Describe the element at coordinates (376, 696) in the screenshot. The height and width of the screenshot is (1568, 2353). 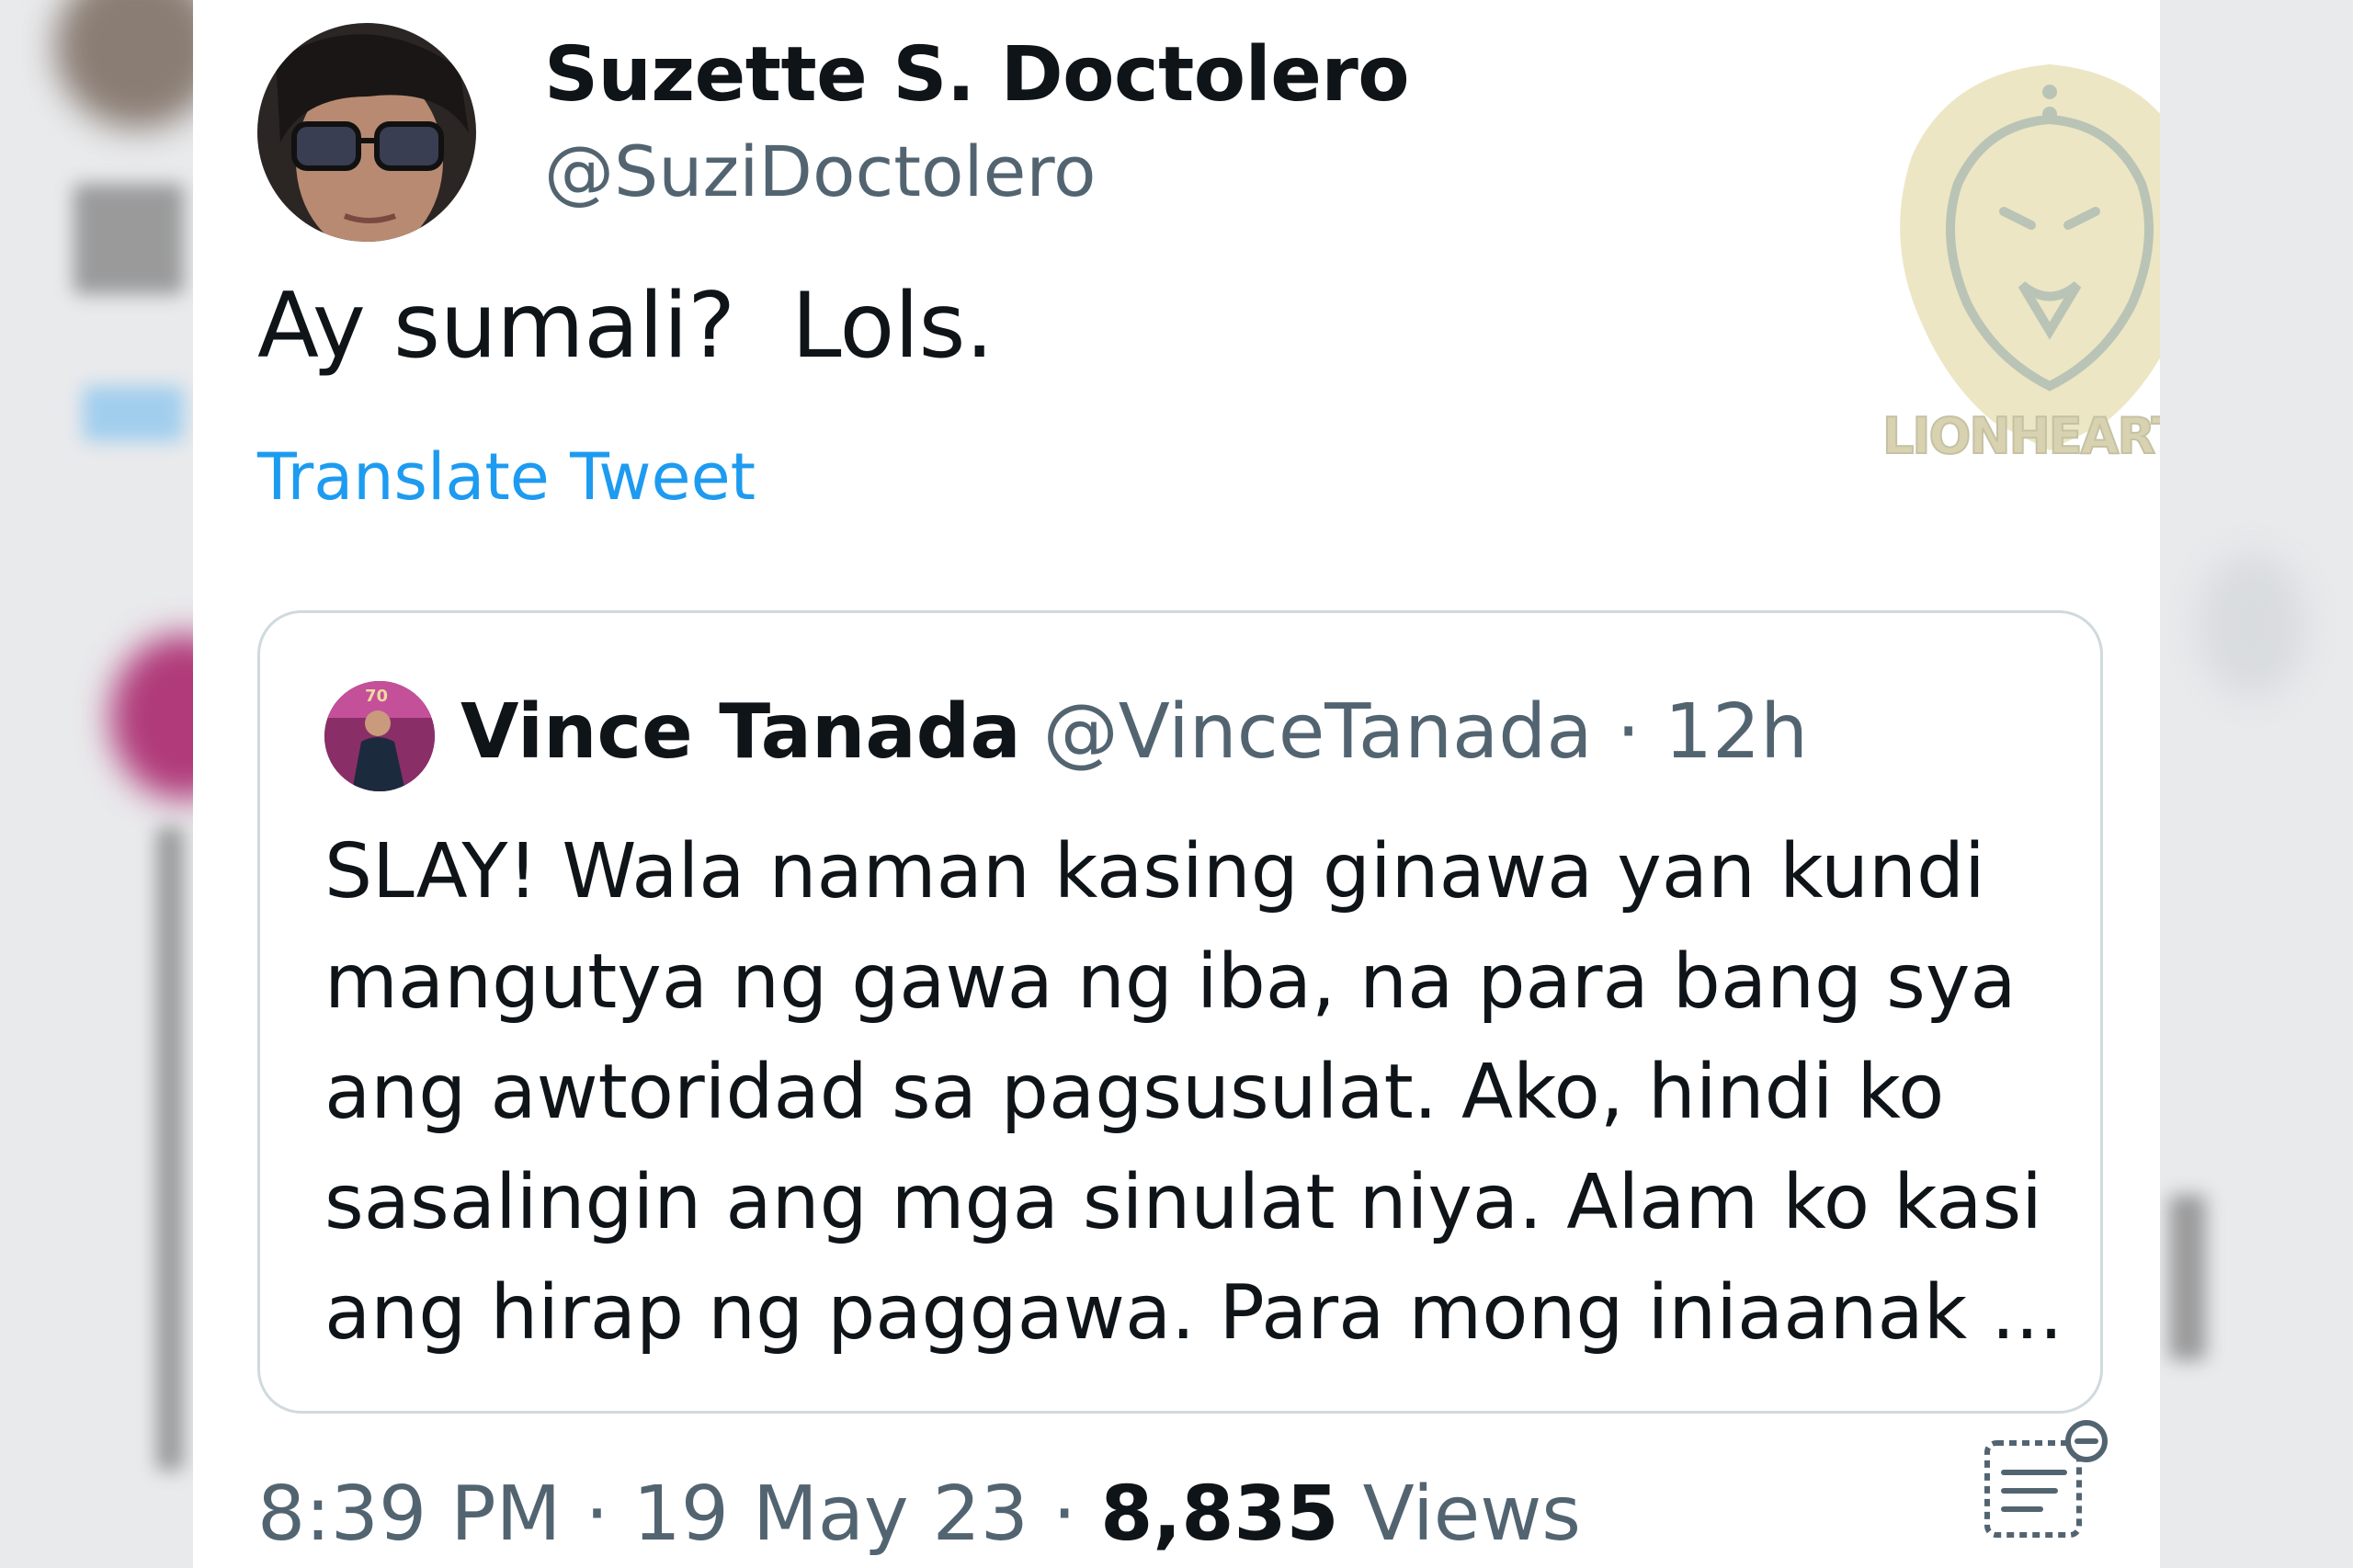
I see `svg-text: 70` at that location.